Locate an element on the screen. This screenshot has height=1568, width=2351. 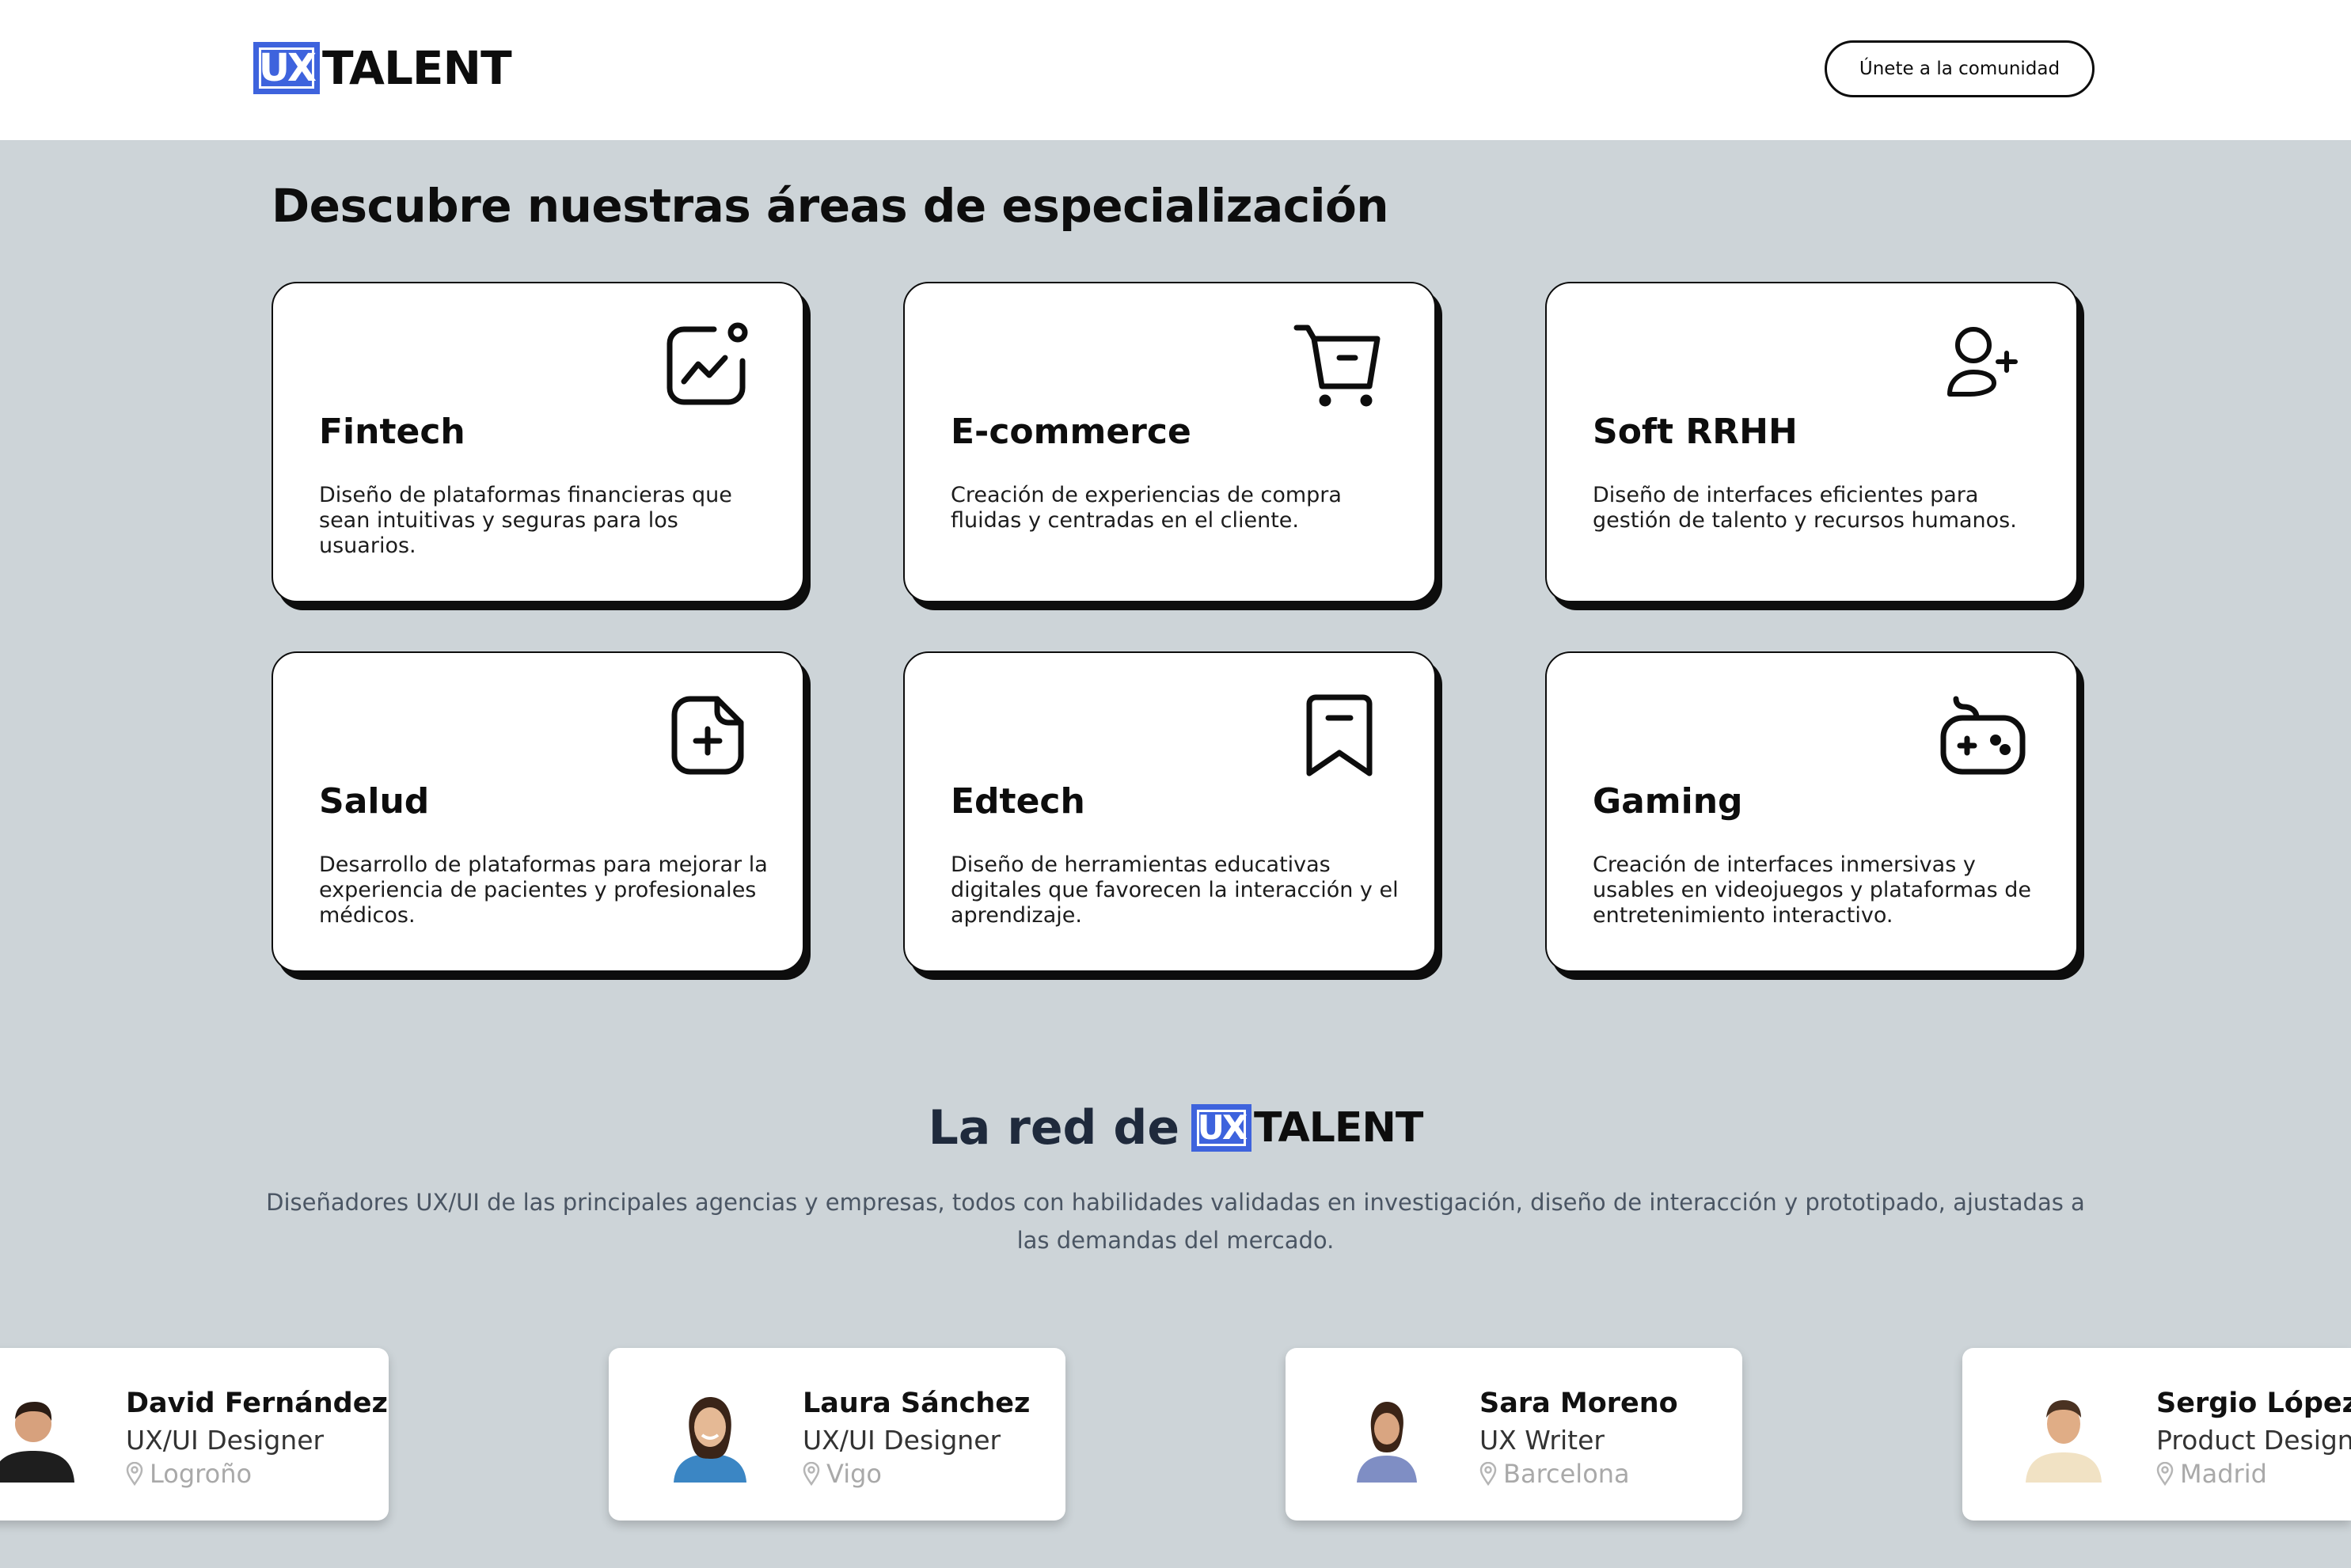
card-title: Soft RRHH is located at coordinates (1695, 432).